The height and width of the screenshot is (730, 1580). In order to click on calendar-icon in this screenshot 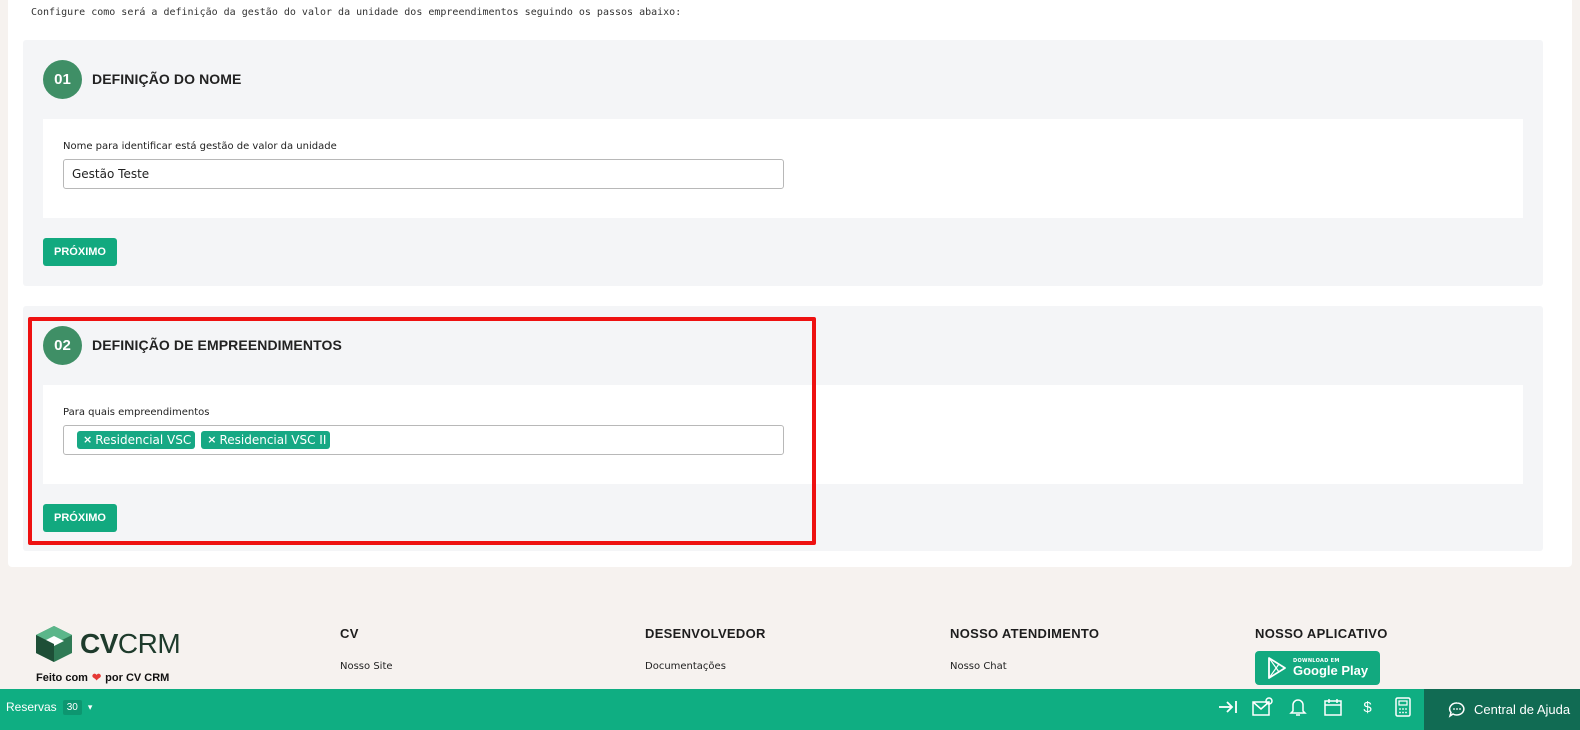, I will do `click(1332, 707)`.